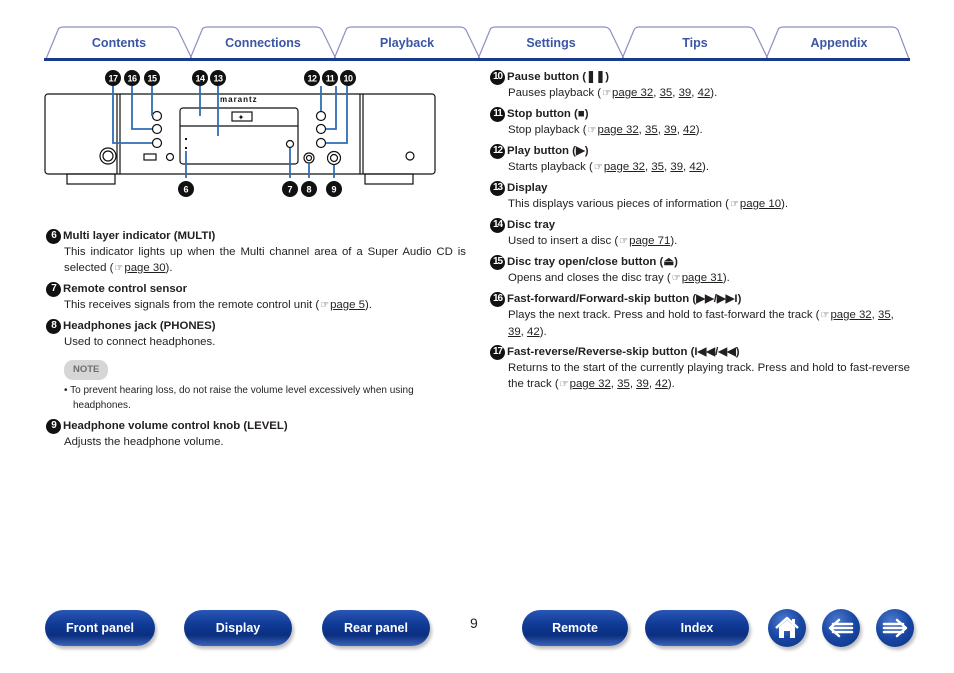 The width and height of the screenshot is (954, 673). I want to click on callout-9: 9, so click(333, 190).